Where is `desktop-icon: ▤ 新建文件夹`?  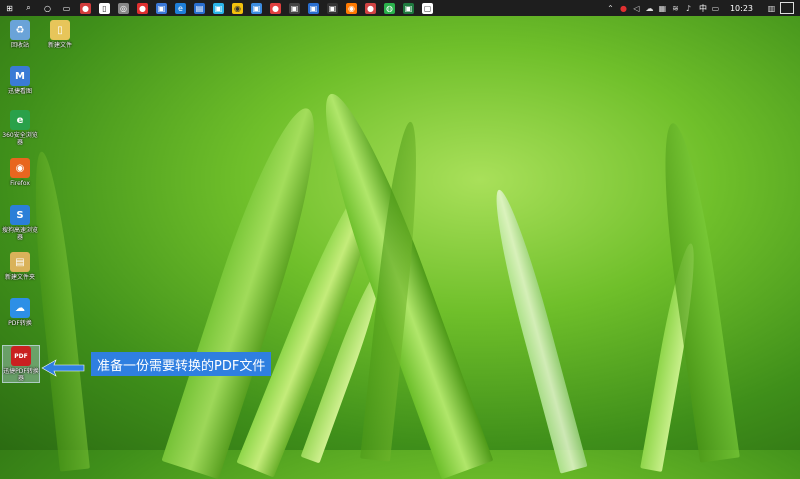
desktop-icon: ▤ 新建文件夹 is located at coordinates (20, 266).